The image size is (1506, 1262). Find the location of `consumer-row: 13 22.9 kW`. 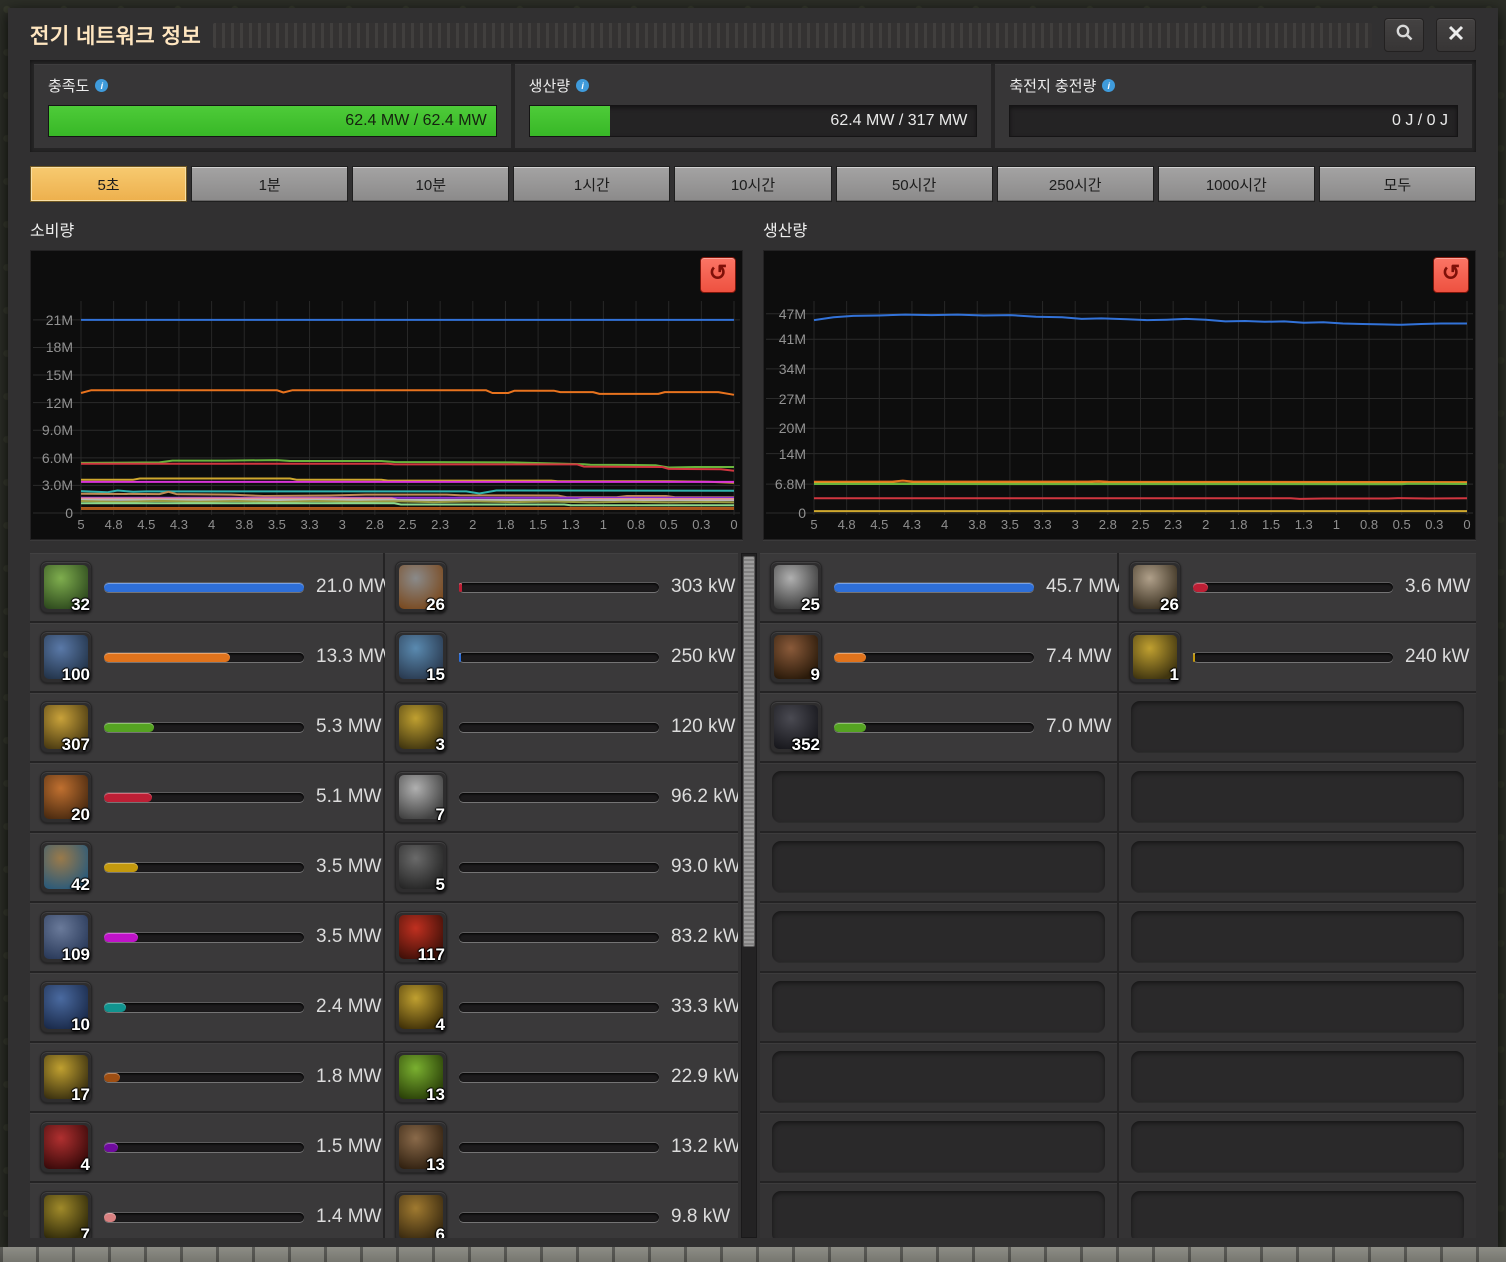

consumer-row: 13 22.9 kW is located at coordinates (561, 1077).